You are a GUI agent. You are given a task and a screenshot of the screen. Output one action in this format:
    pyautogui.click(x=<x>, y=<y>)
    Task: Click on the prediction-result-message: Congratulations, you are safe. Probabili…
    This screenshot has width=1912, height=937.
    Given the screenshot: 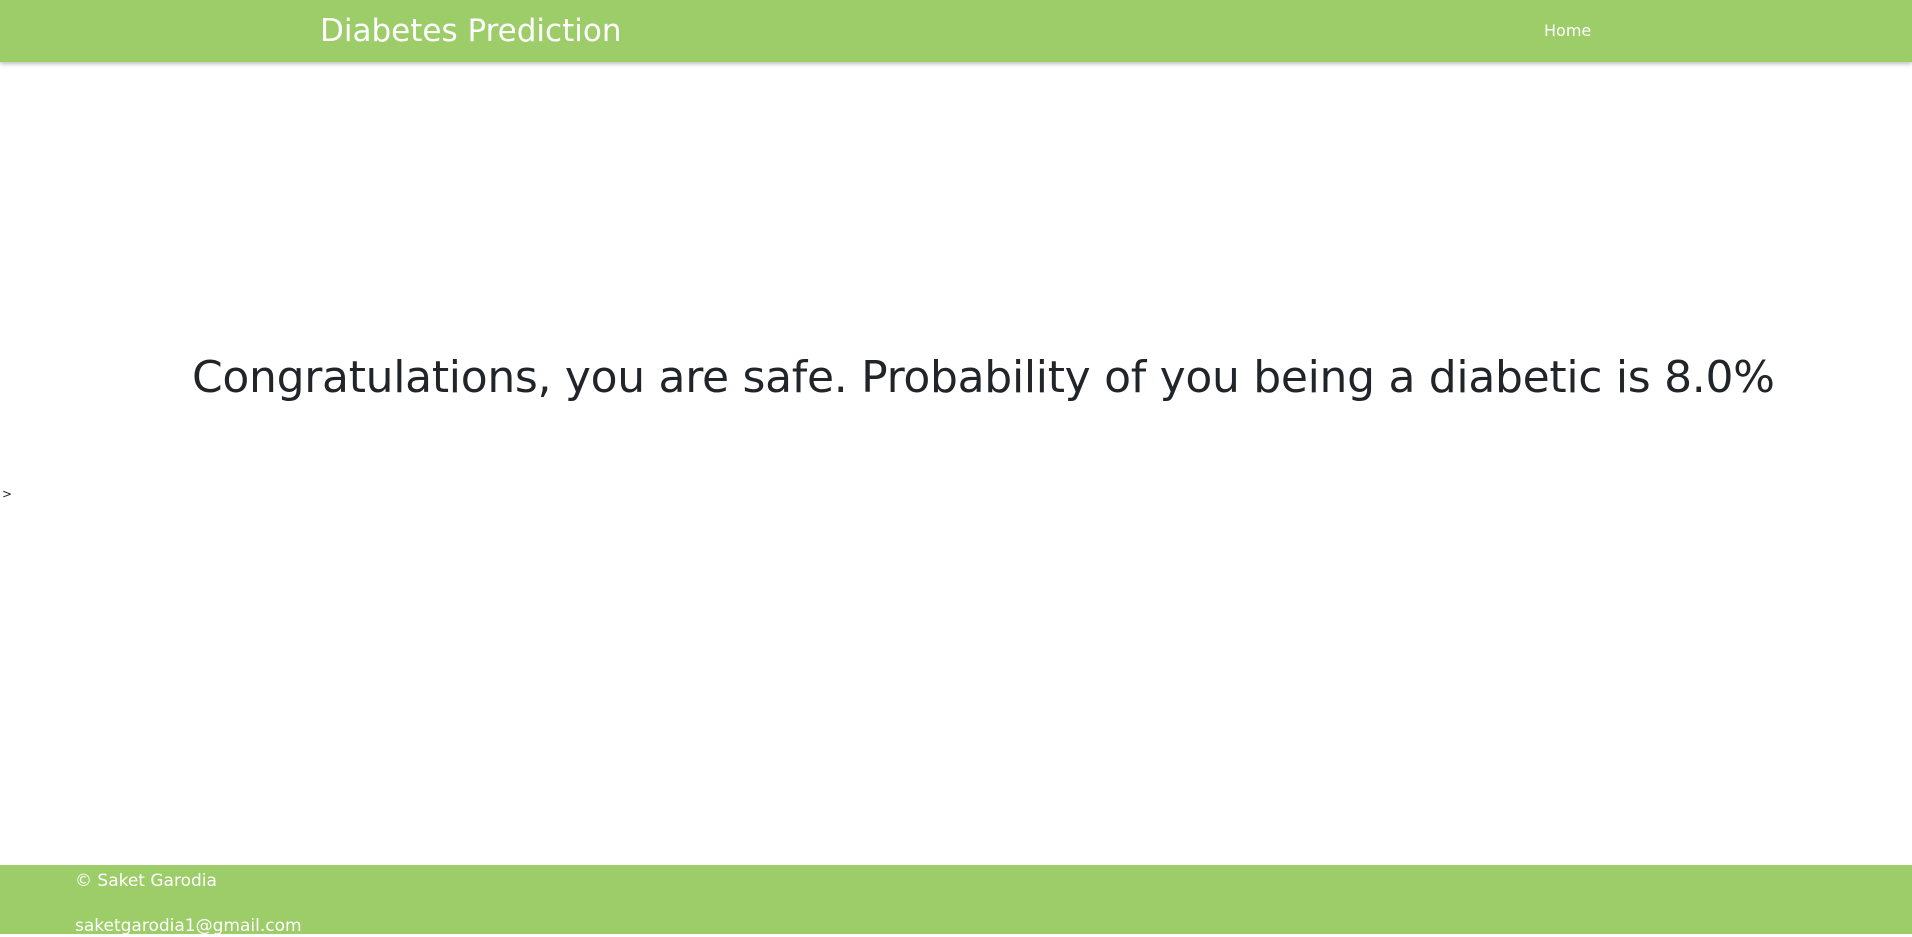 What is the action you would take?
    pyautogui.click(x=983, y=377)
    